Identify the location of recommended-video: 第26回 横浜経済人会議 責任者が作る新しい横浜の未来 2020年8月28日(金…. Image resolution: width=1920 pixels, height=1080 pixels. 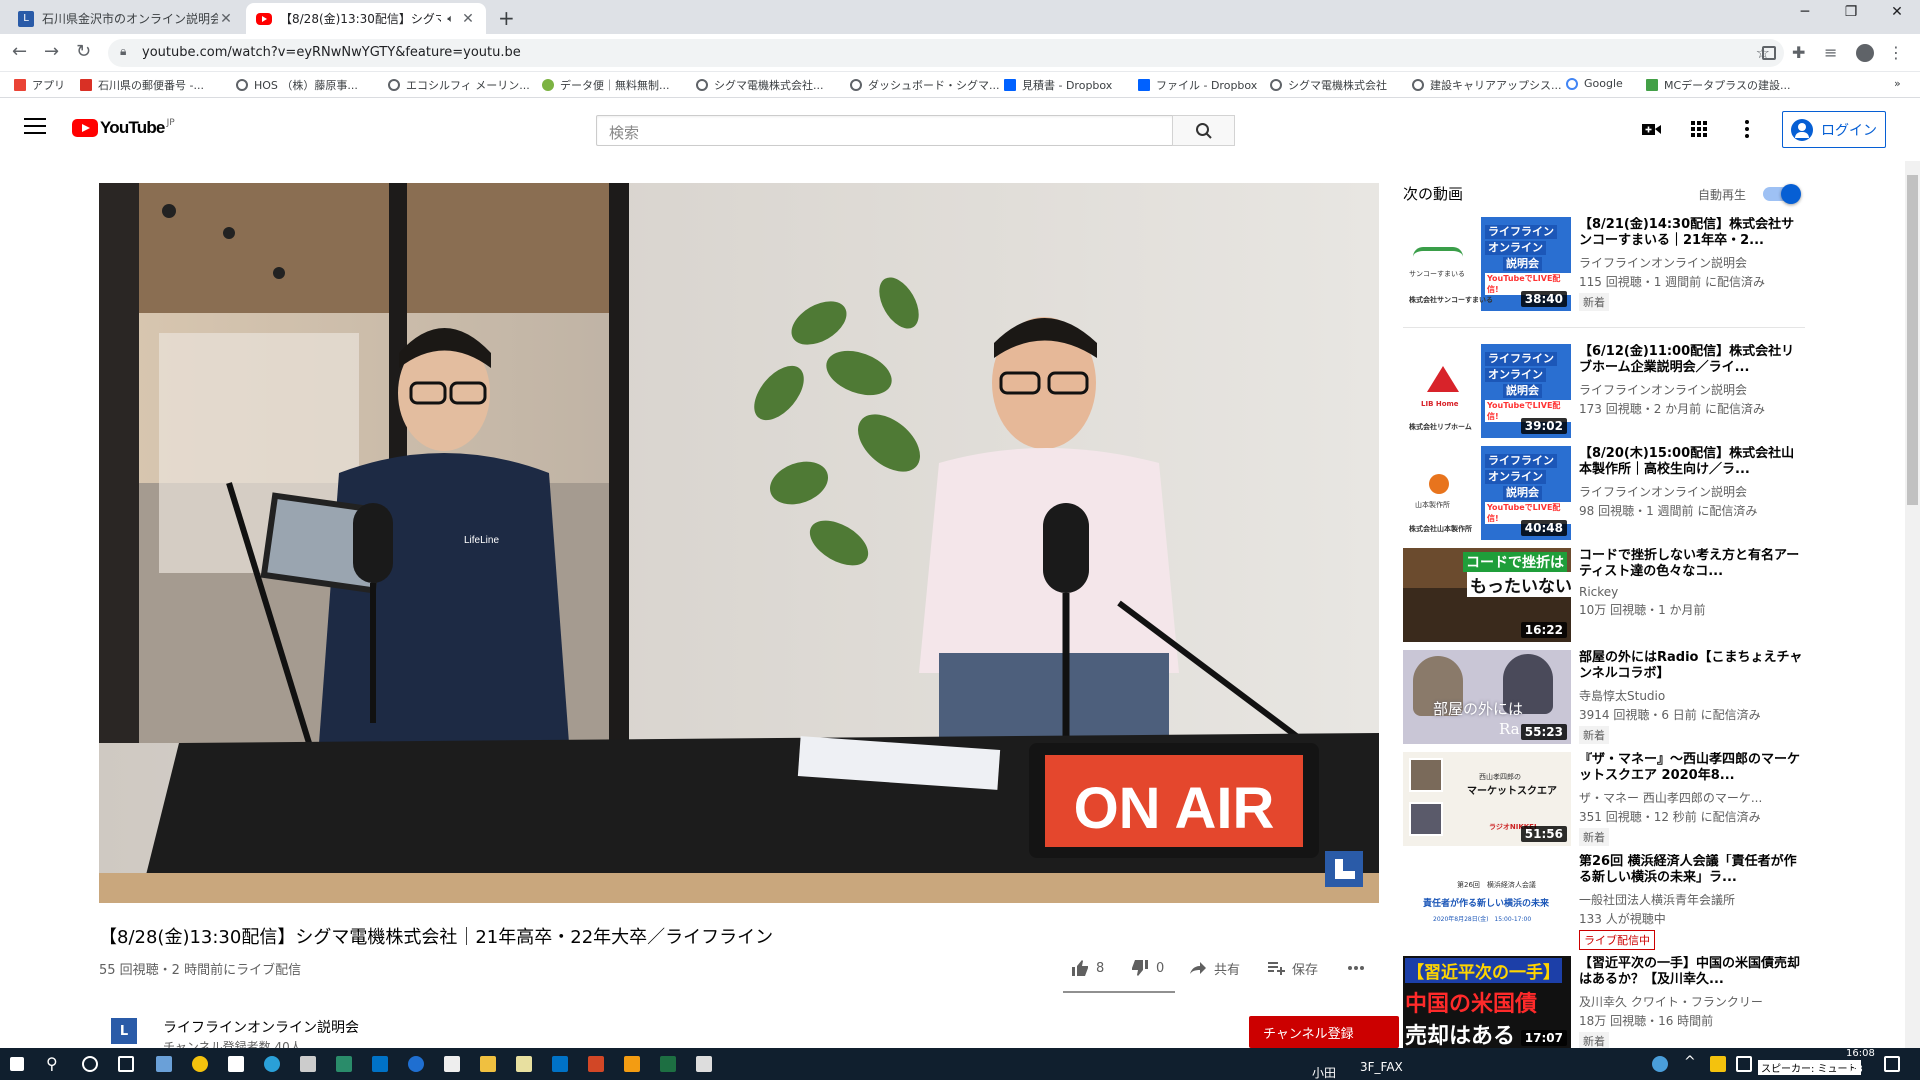
(1604, 902).